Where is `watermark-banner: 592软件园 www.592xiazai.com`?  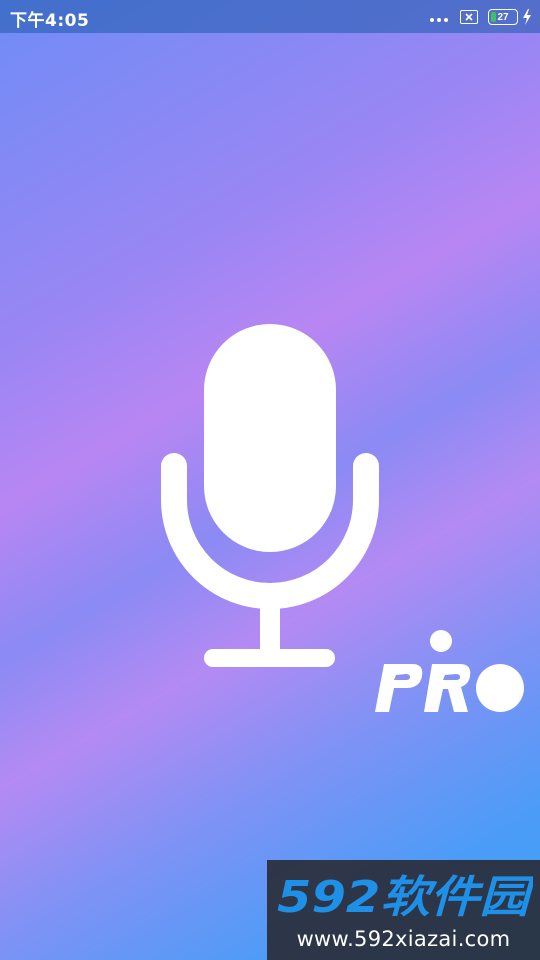
watermark-banner: 592软件园 www.592xiazai.com is located at coordinates (403, 910).